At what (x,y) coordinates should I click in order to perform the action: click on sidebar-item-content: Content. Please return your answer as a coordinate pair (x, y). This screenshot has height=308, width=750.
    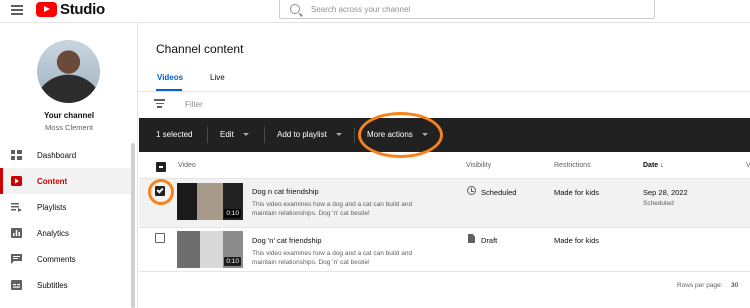
    Looking at the image, I should click on (66, 181).